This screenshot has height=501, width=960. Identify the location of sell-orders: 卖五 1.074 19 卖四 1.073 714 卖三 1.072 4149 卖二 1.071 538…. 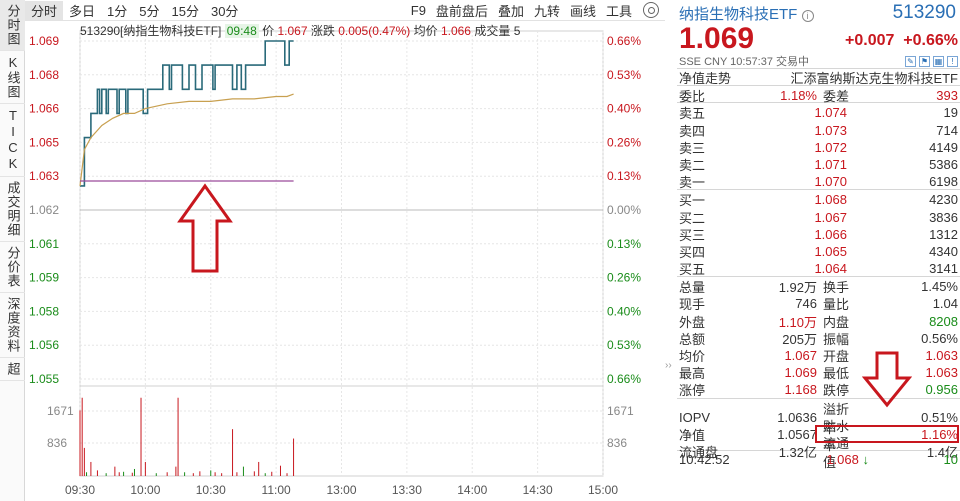
(818, 146).